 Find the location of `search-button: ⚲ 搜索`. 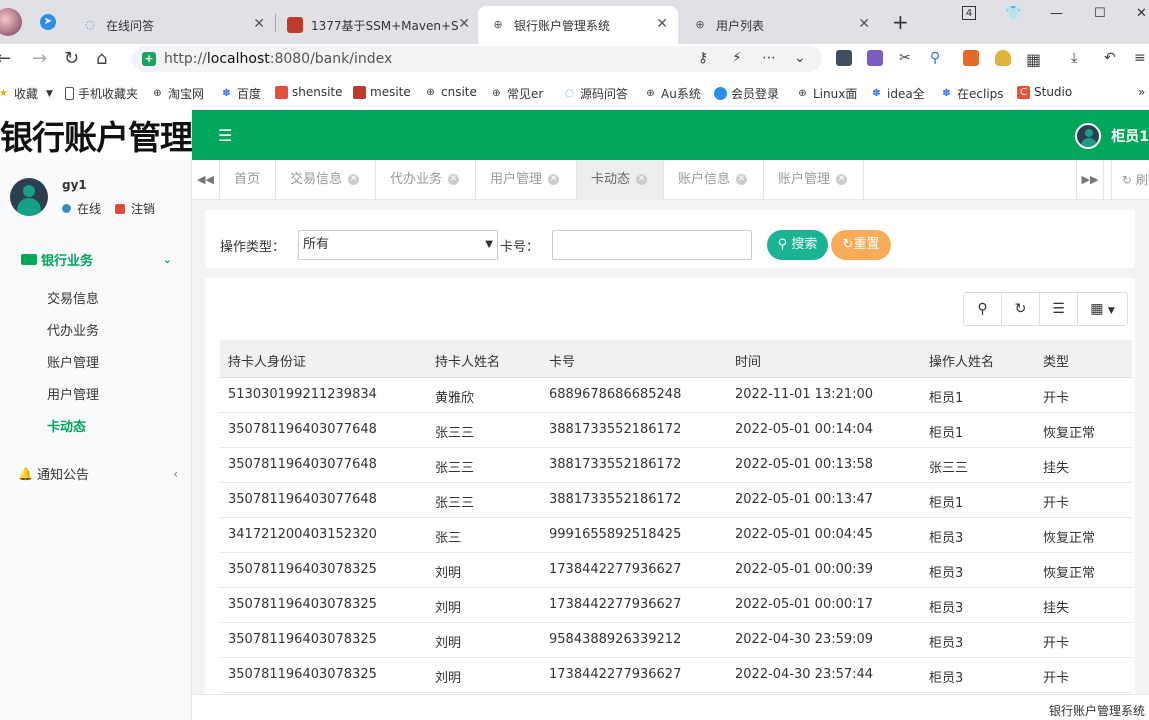

search-button: ⚲ 搜索 is located at coordinates (797, 245).